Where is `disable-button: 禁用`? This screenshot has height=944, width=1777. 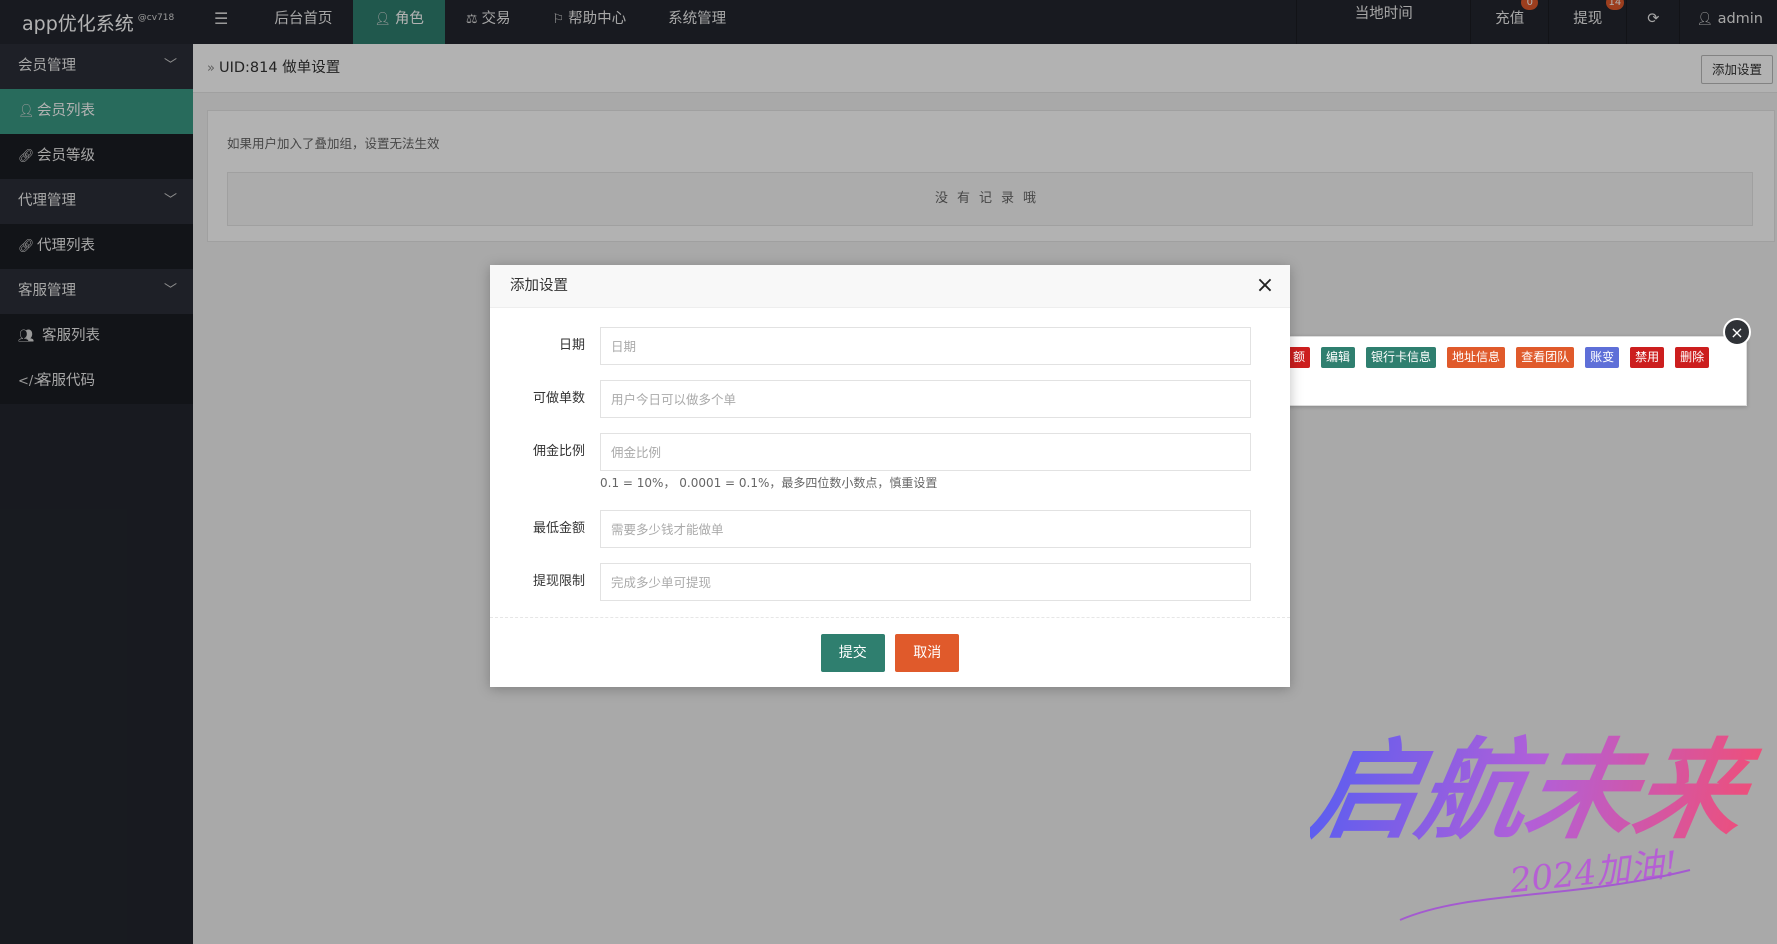 disable-button: 禁用 is located at coordinates (1647, 357).